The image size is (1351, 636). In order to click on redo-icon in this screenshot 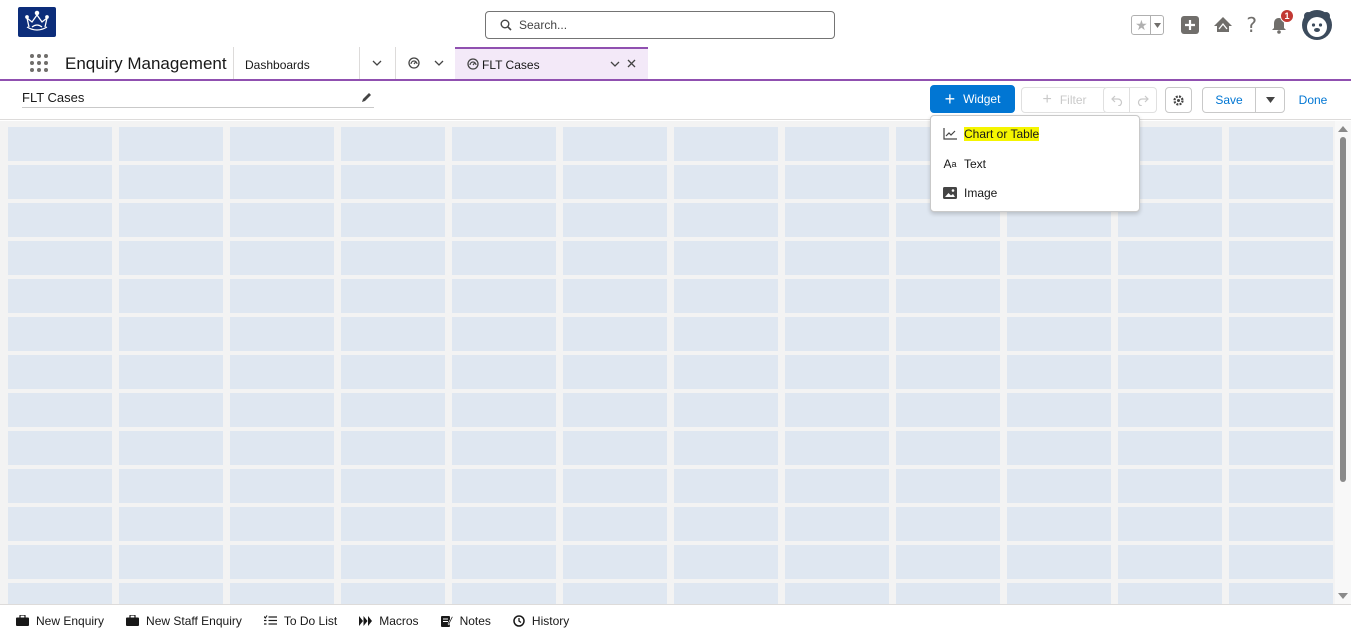, I will do `click(1143, 100)`.